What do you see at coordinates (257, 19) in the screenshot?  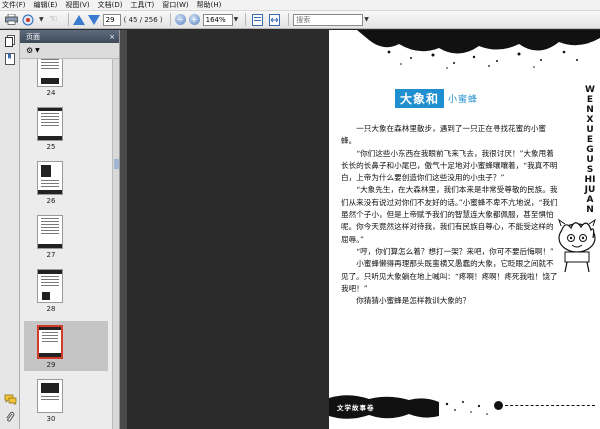 I see `fit-page-icon` at bounding box center [257, 19].